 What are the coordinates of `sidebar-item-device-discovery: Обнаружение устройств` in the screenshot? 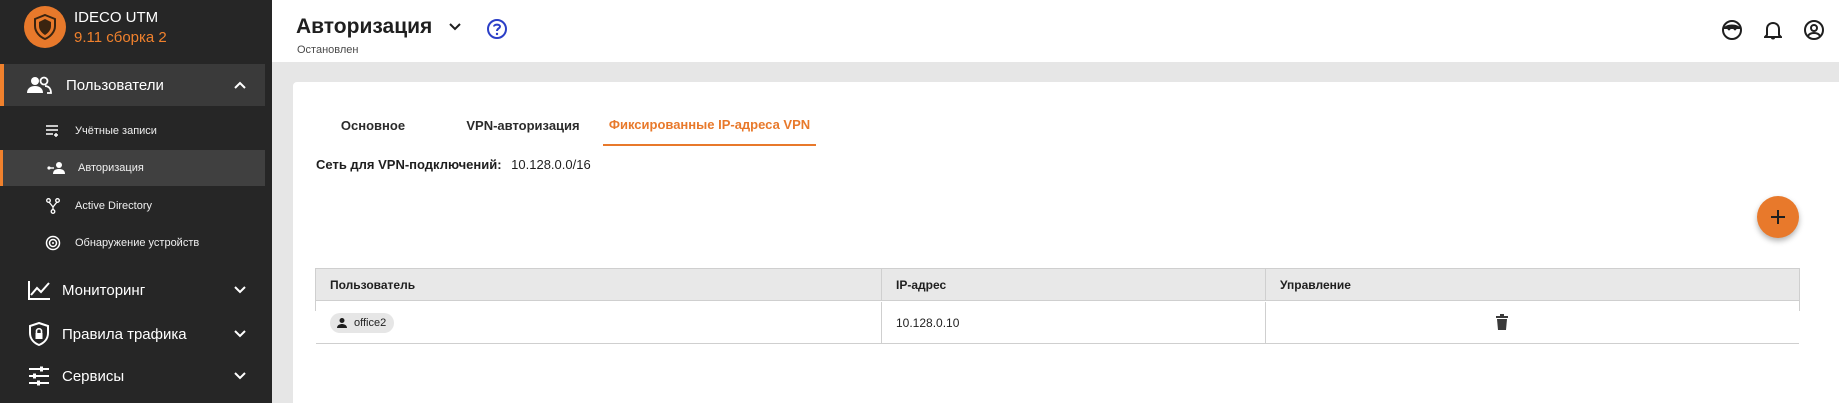 It's located at (132, 243).